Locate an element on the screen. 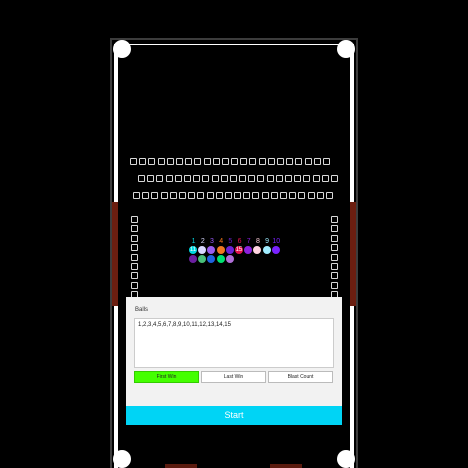 The image size is (468, 468). first-win-button: First Win is located at coordinates (166, 377).